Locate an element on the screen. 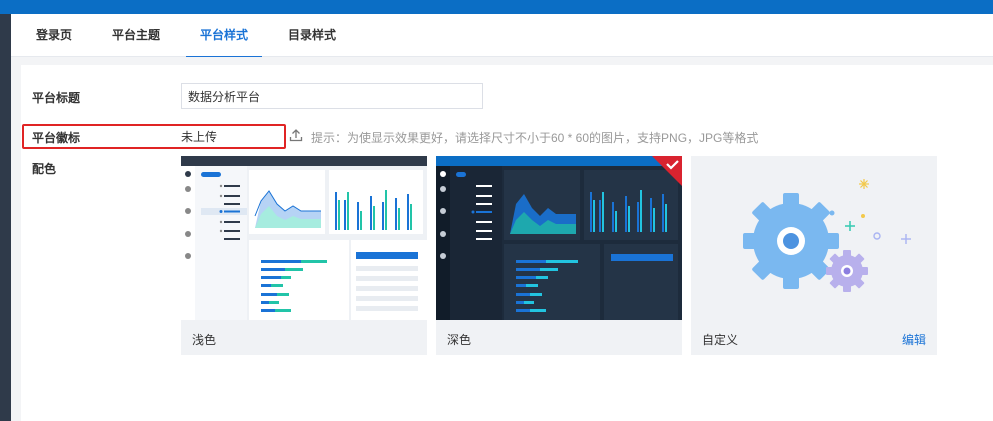 The image size is (993, 421). edit-custom-theme-link: 编辑 is located at coordinates (914, 339).